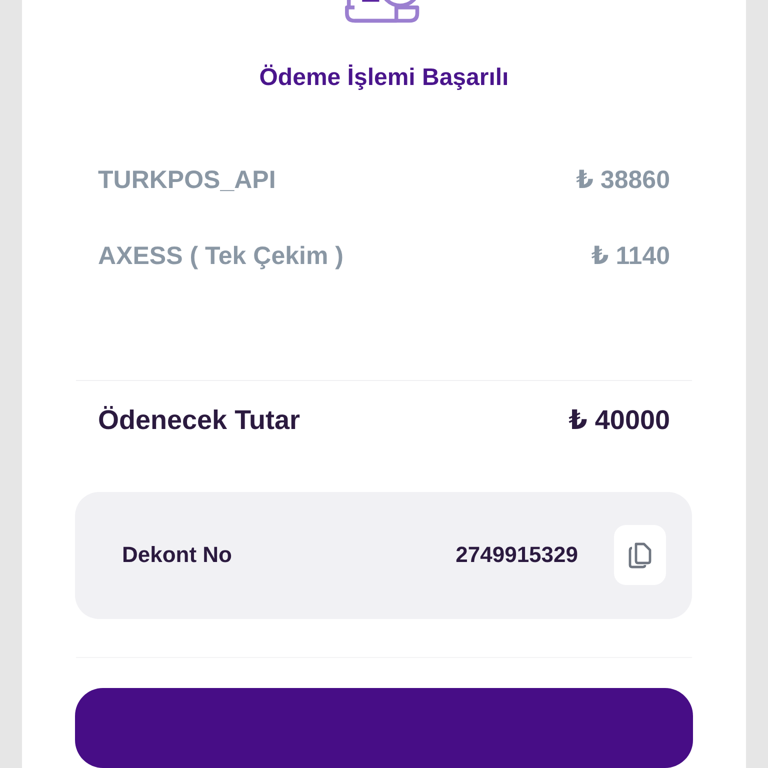 The height and width of the screenshot is (768, 768). Describe the element at coordinates (177, 555) in the screenshot. I see `receipt-label: Dekont No` at that location.